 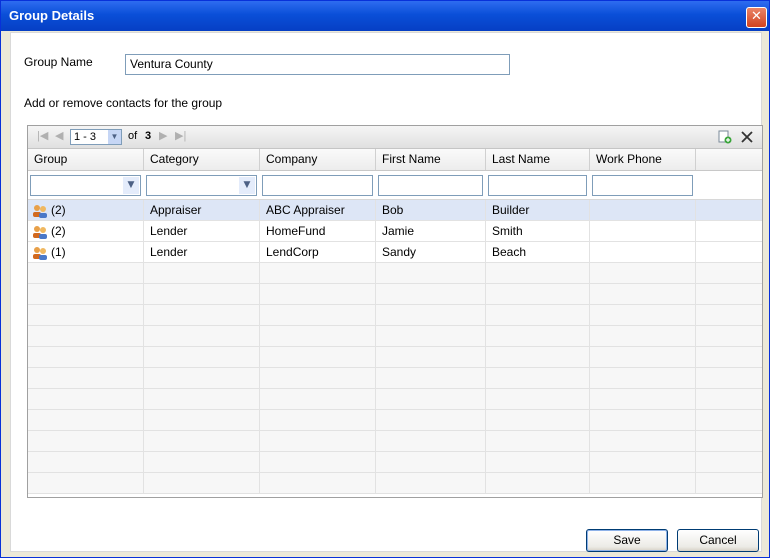 I want to click on work-phone-filter-input, so click(x=642, y=185).